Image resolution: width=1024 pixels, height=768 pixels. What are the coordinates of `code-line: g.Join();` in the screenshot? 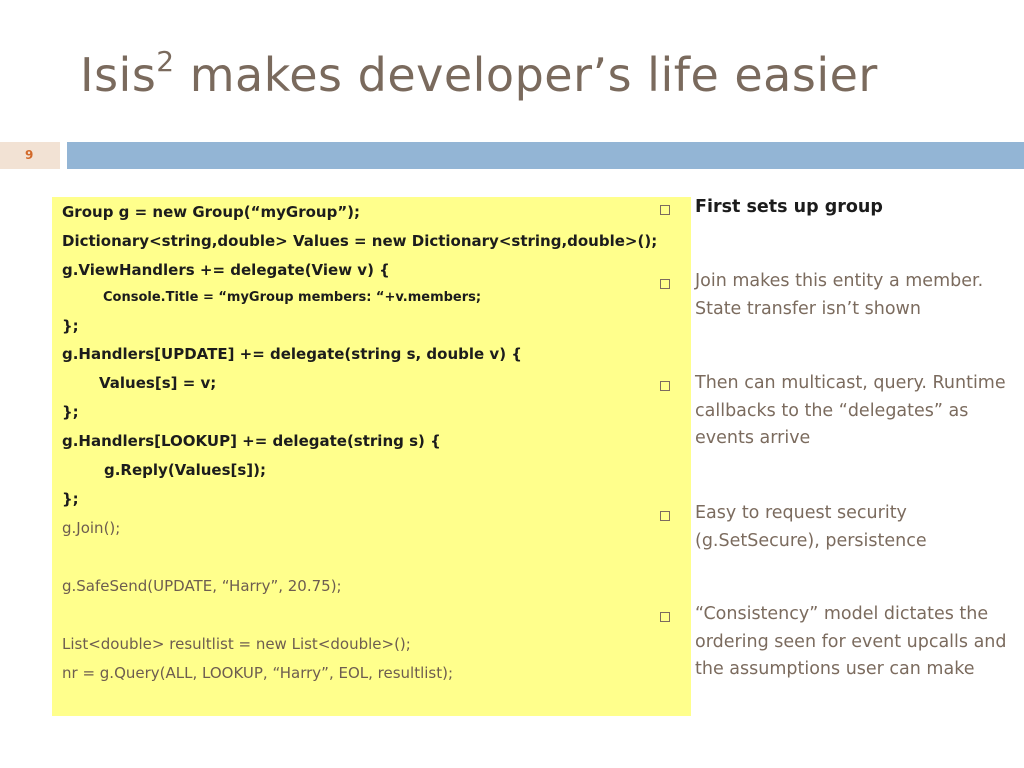 It's located at (91, 528).